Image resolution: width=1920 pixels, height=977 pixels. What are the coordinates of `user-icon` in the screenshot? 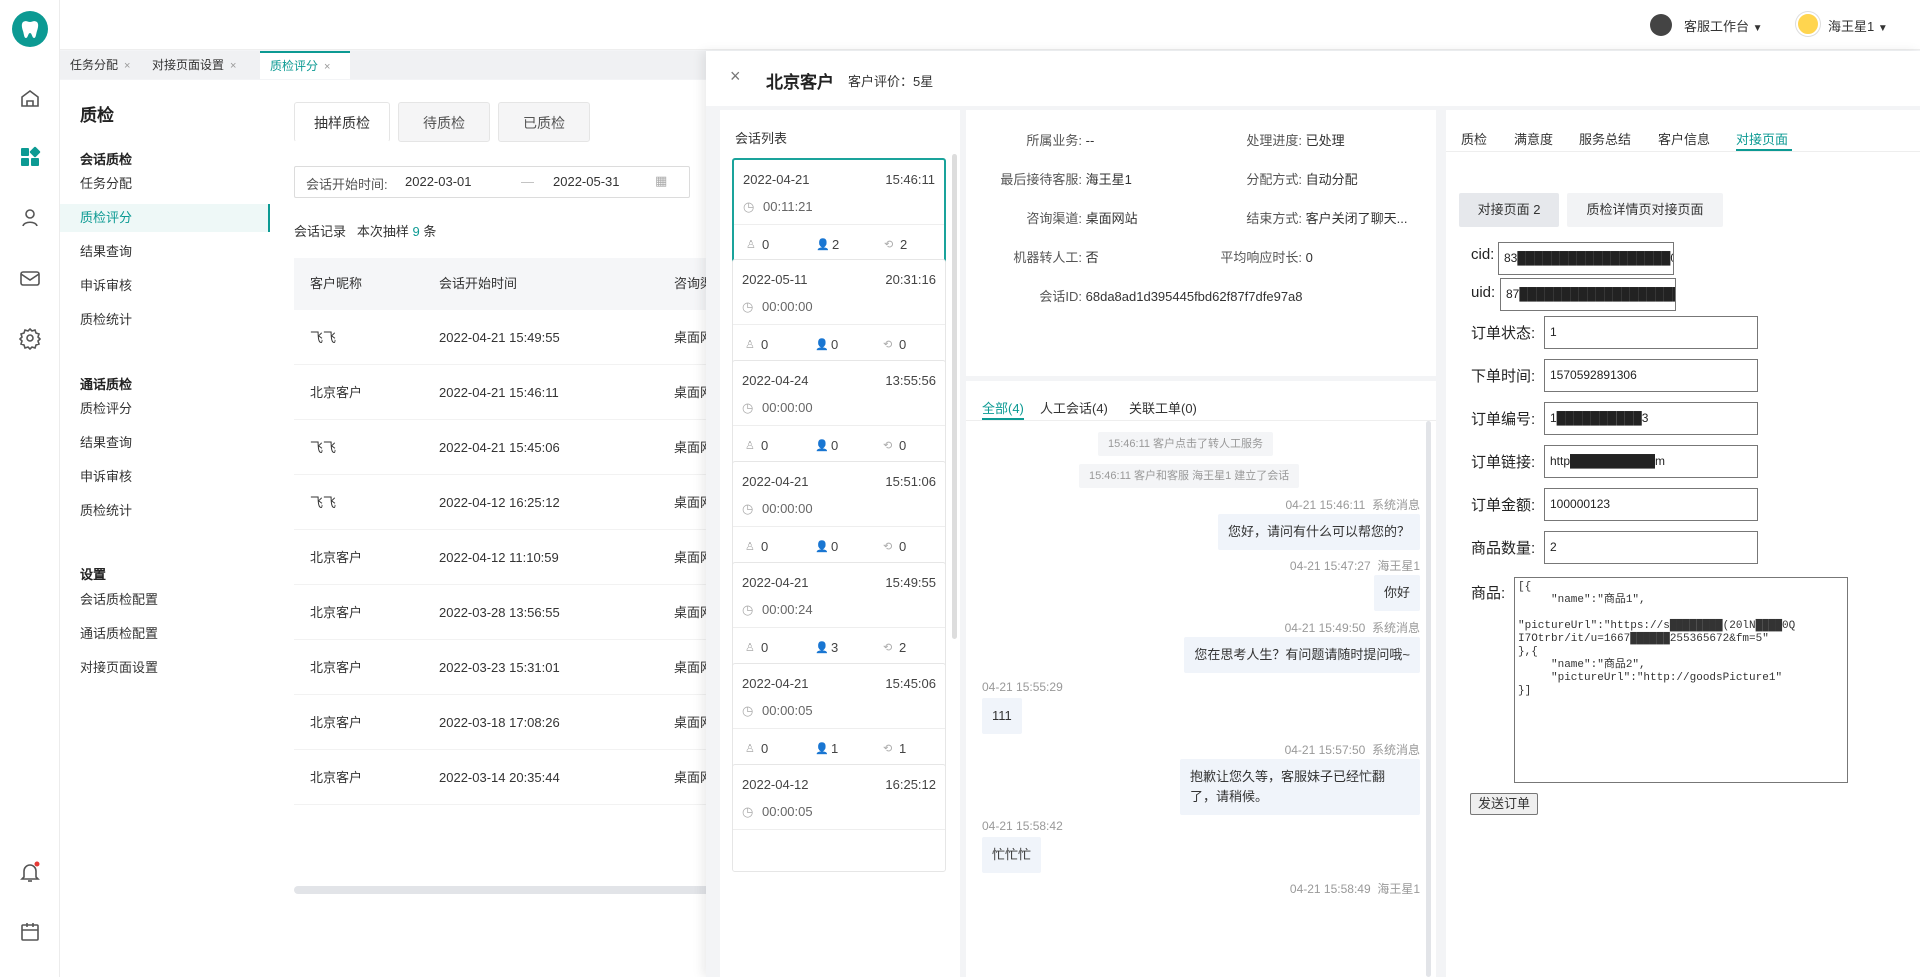 It's located at (30, 218).